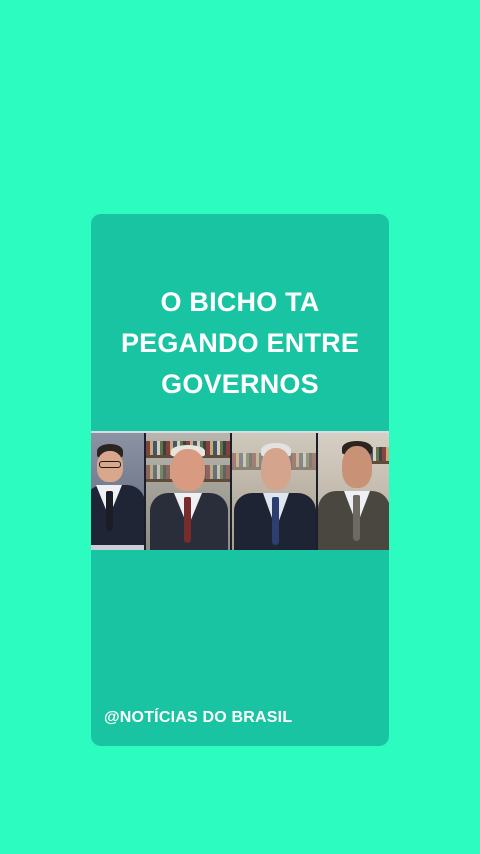 Image resolution: width=480 pixels, height=854 pixels. I want to click on headline-line-3: GOVERNOS, so click(240, 384).